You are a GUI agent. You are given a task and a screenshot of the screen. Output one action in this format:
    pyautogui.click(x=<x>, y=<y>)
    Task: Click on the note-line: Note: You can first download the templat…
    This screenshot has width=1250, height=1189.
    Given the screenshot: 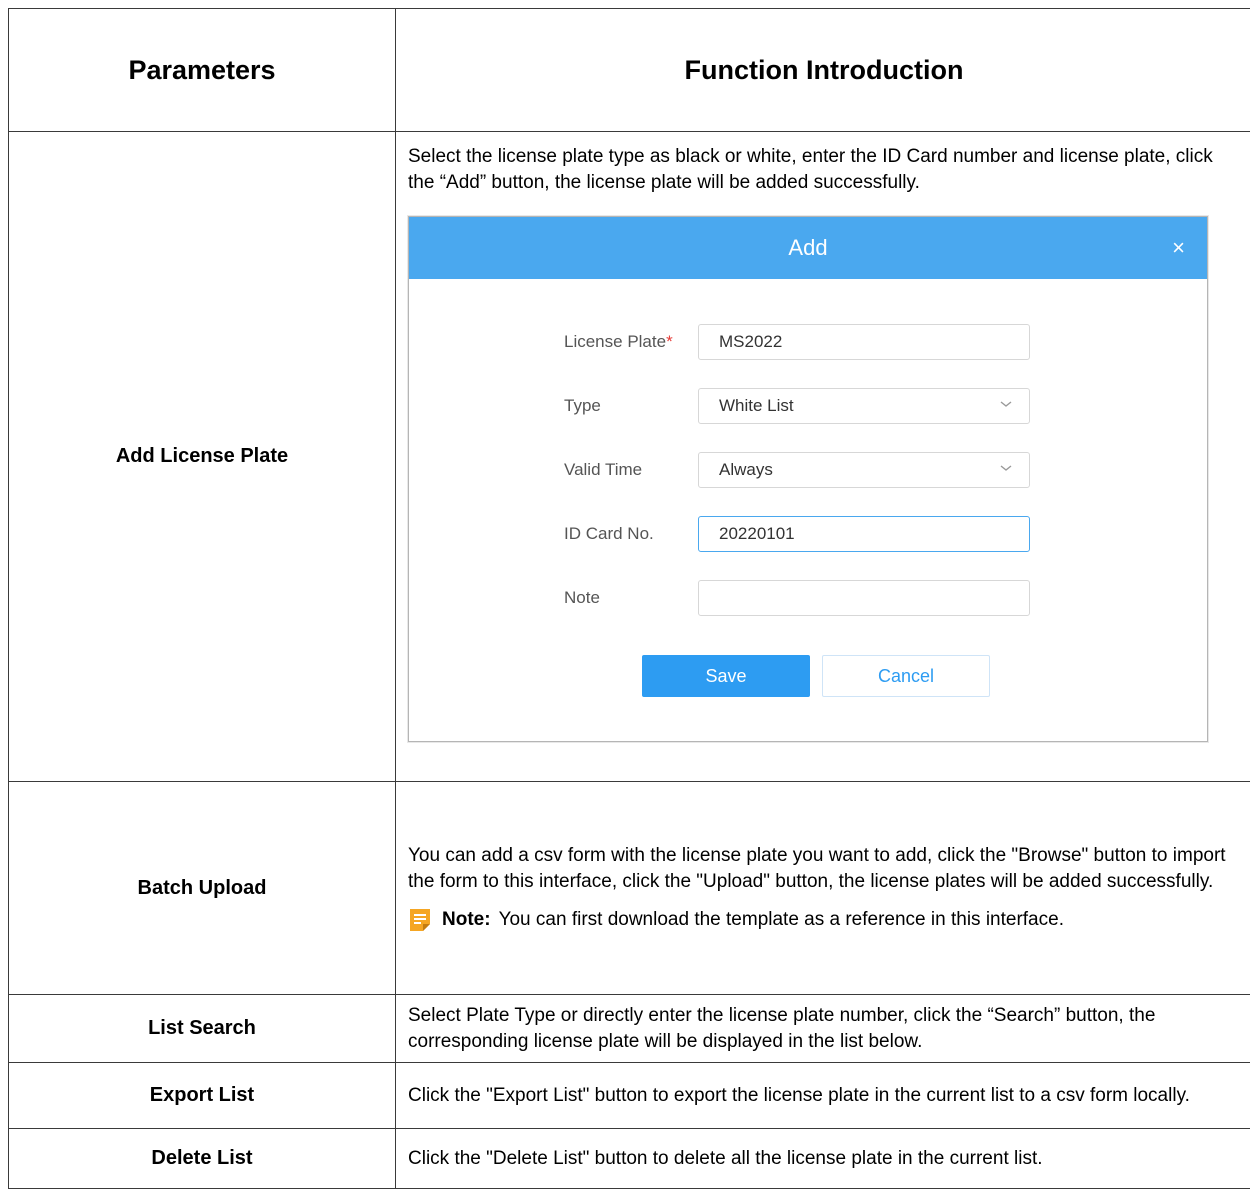 What is the action you would take?
    pyautogui.click(x=824, y=920)
    